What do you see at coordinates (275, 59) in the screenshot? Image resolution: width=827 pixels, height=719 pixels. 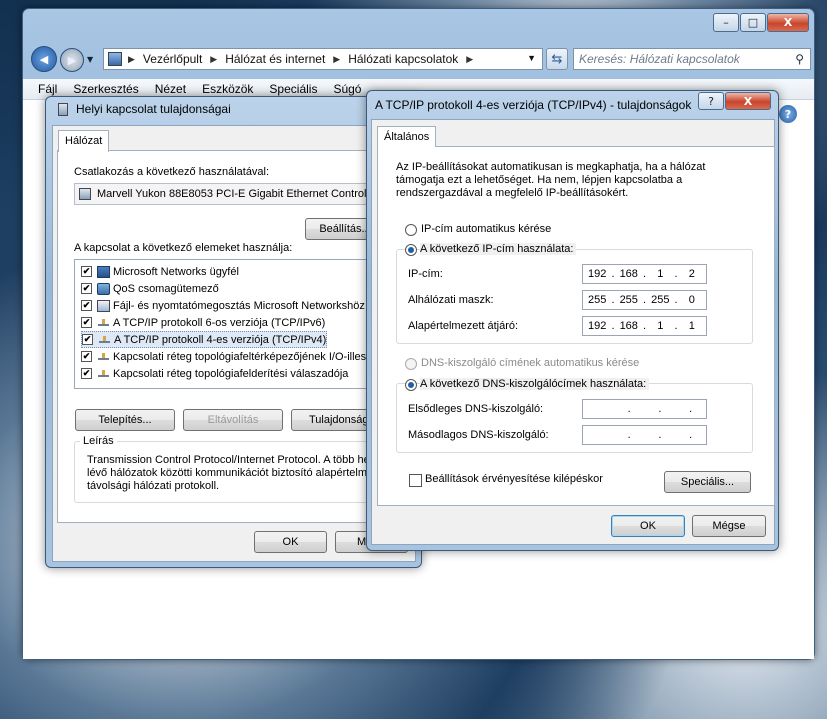 I see `breadcrumb-item: Hálózat és internet` at bounding box center [275, 59].